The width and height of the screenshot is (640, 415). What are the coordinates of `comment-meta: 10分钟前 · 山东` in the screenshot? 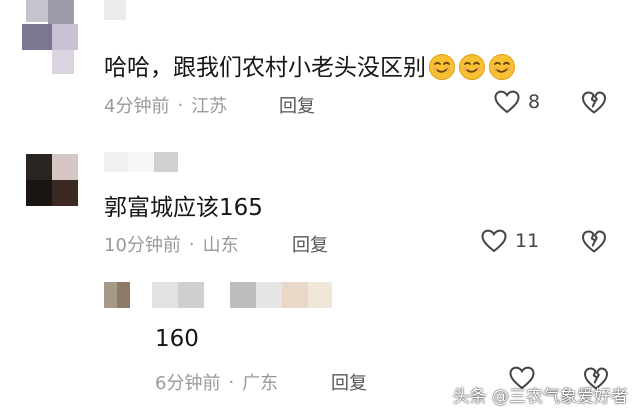 It's located at (171, 244).